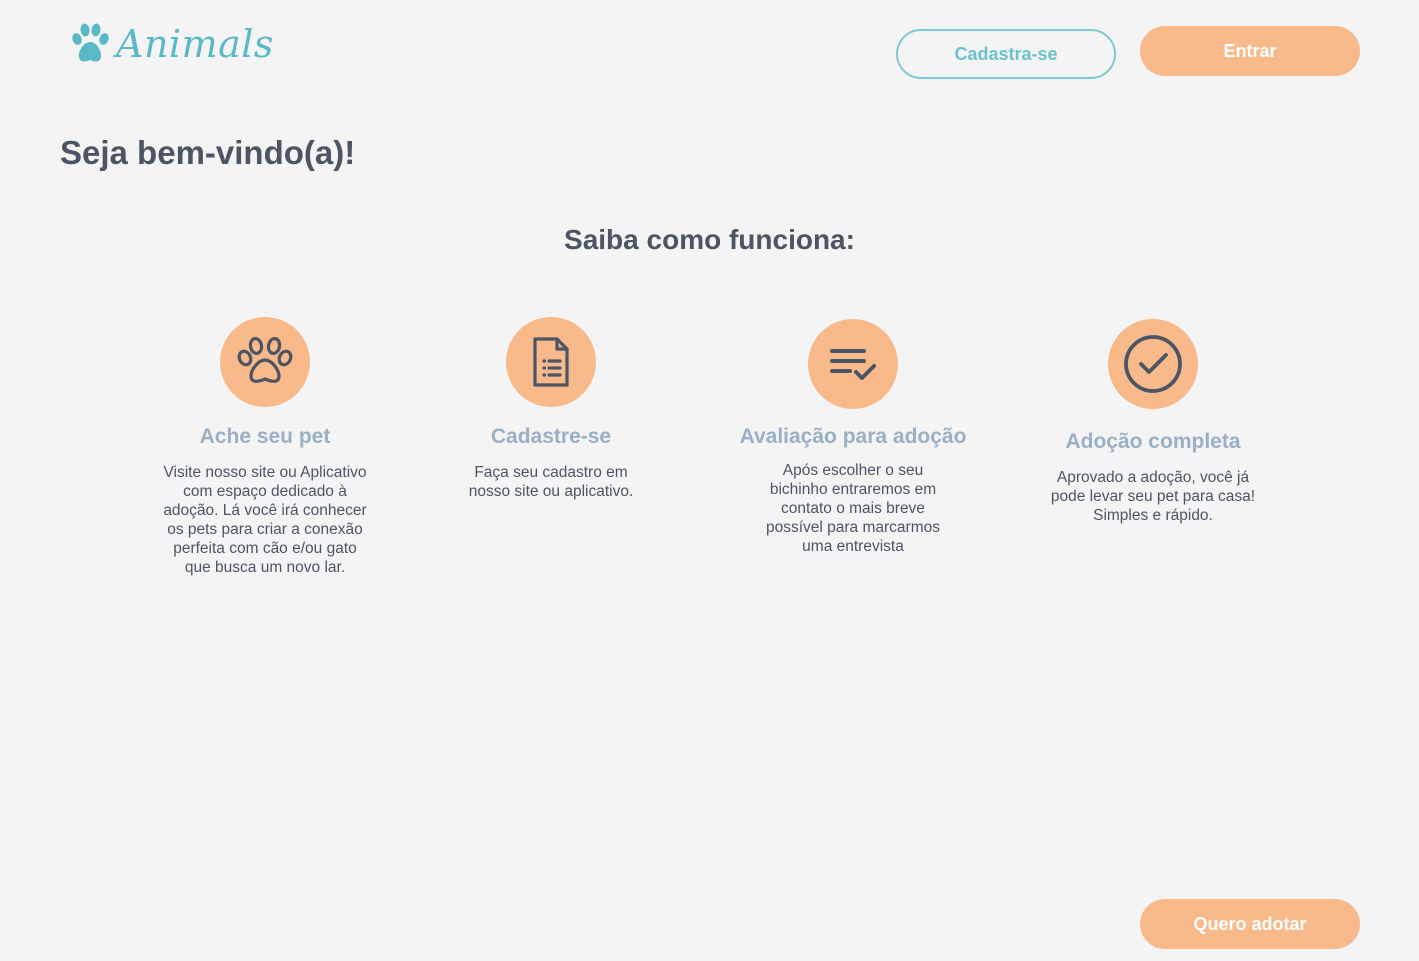 Image resolution: width=1419 pixels, height=961 pixels. Describe the element at coordinates (1250, 924) in the screenshot. I see `adopt-button: Quero adotar` at that location.